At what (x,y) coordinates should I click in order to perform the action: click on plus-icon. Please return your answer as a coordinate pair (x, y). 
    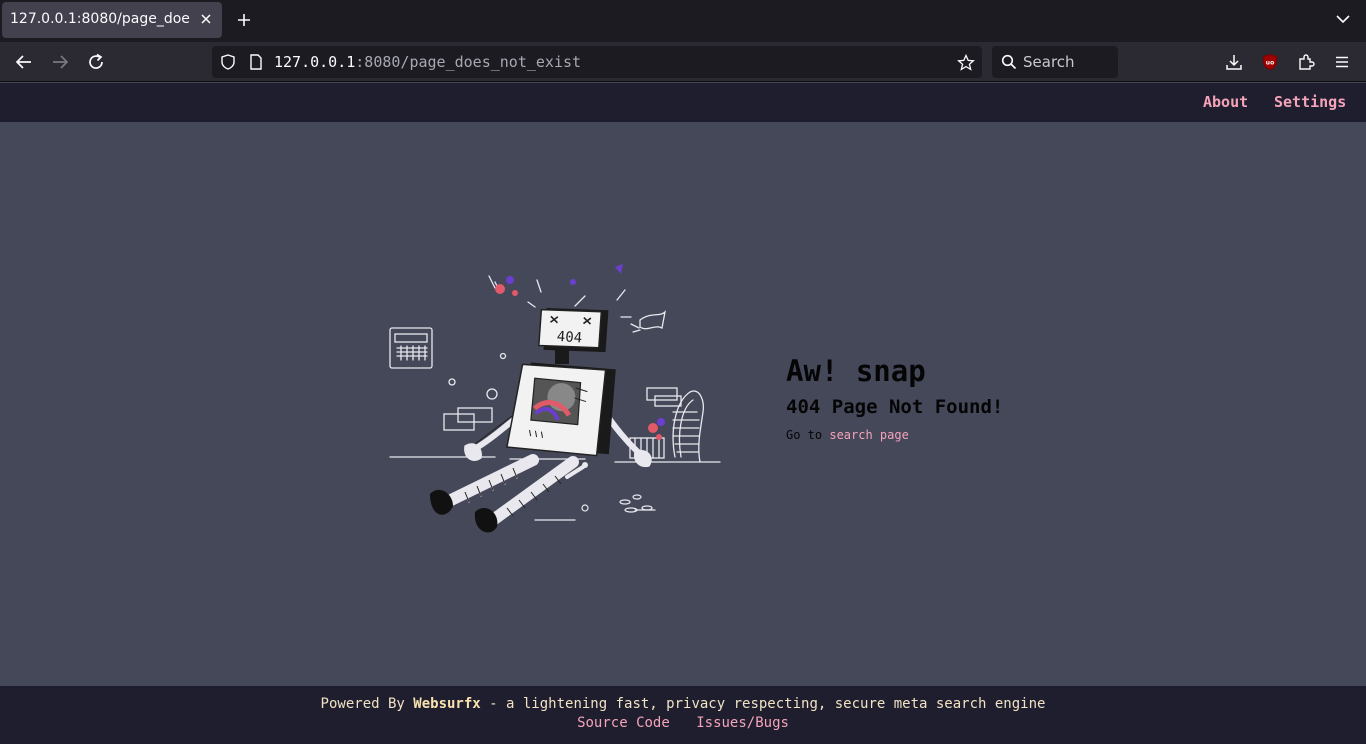
    Looking at the image, I should click on (244, 20).